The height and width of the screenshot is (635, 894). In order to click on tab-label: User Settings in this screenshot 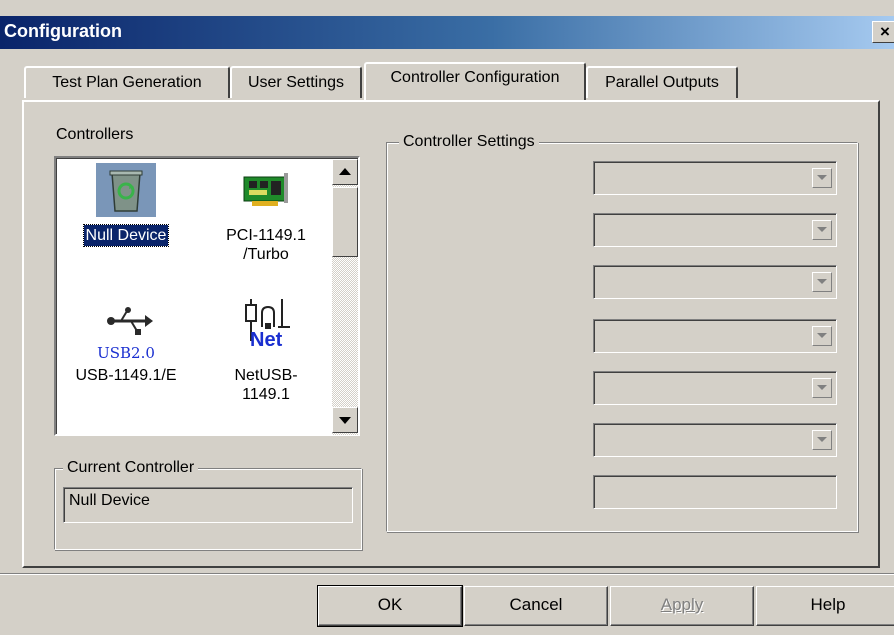, I will do `click(296, 82)`.